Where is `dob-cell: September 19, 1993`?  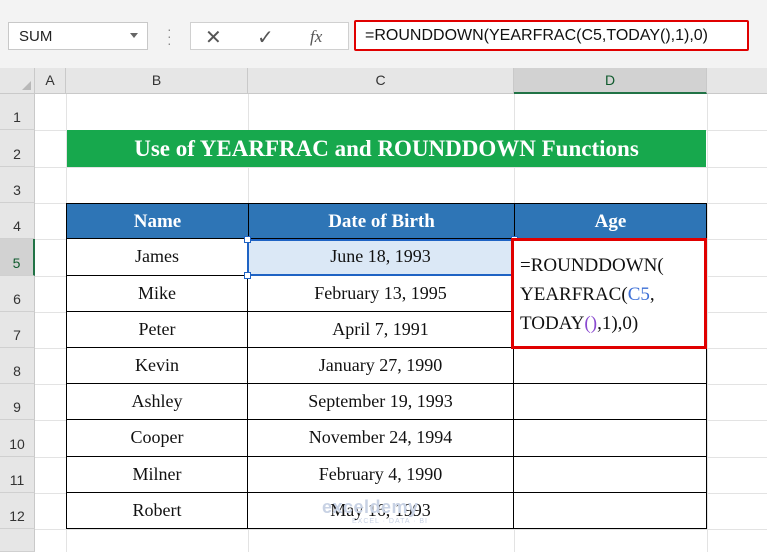
dob-cell: September 19, 1993 is located at coordinates (381, 402).